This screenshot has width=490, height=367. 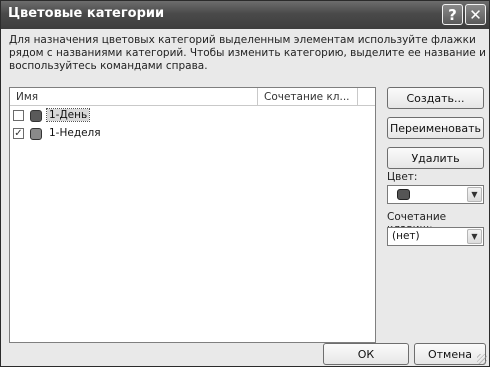 I want to click on help-icon: ?, so click(x=452, y=14).